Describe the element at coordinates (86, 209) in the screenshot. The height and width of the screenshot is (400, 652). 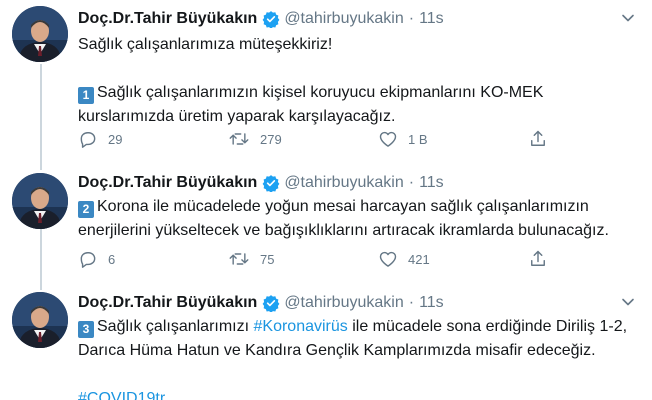
I see `keycap-two-icon: 2` at that location.